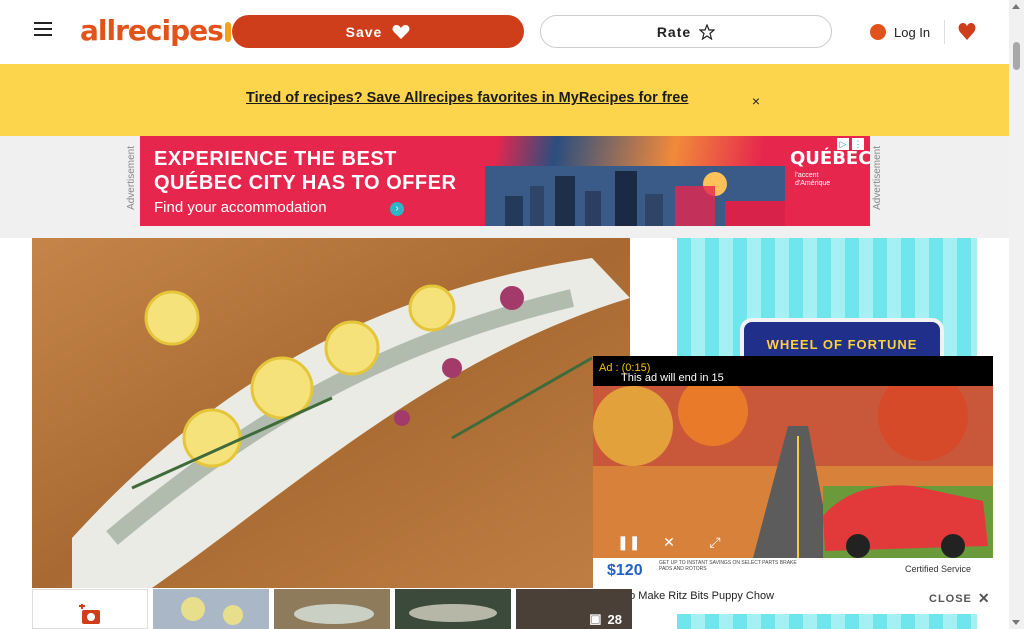  What do you see at coordinates (793, 371) in the screenshot?
I see `video-top-bar: Ad : (0:15) This ad will end in 15` at bounding box center [793, 371].